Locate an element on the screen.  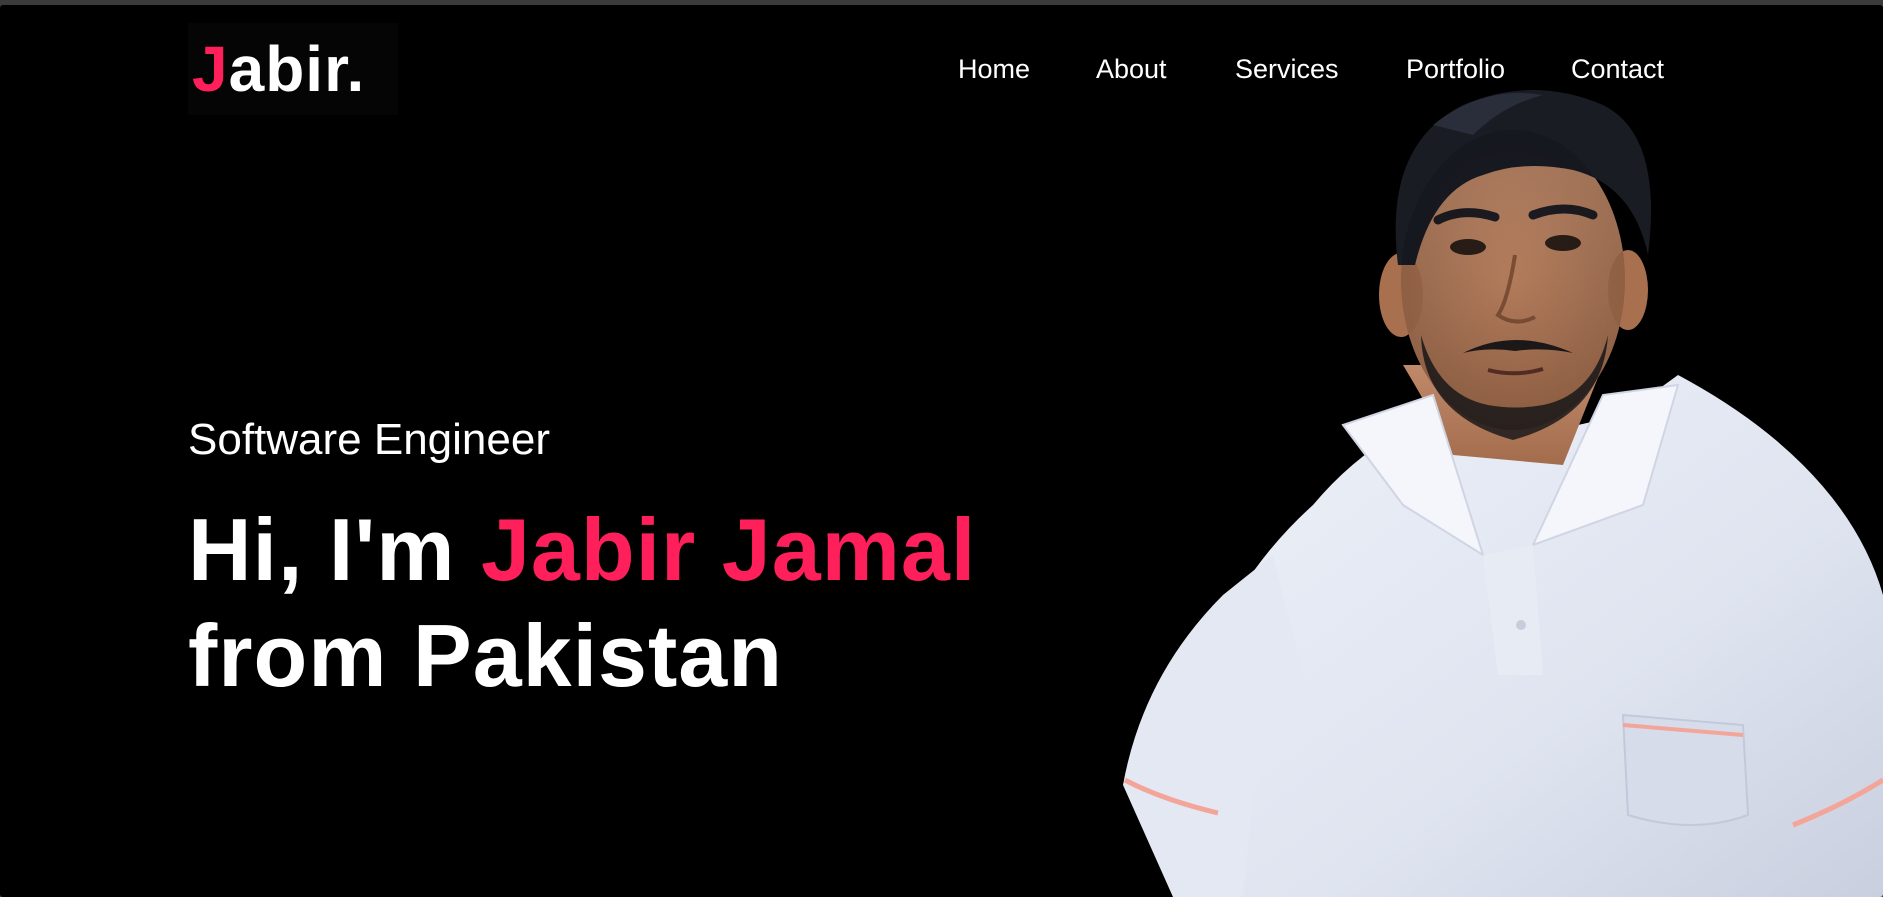
headline-greeting: Hi, I'm is located at coordinates (334, 549).